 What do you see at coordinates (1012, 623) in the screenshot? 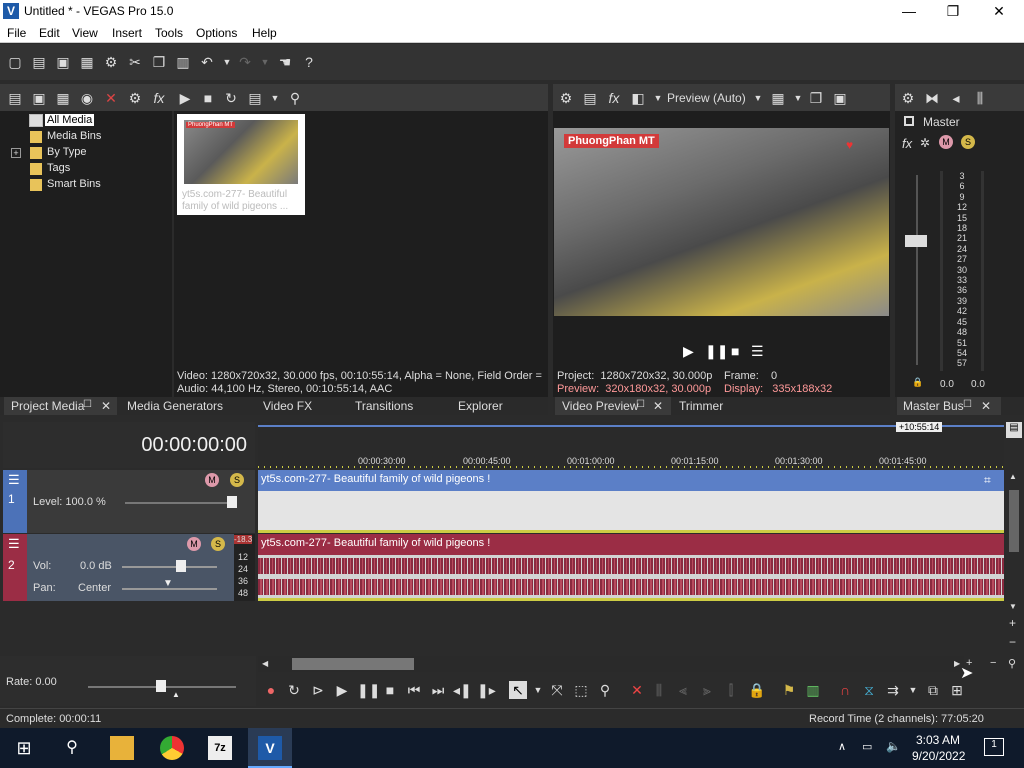
I see `zoom-in-vertical-icon: +` at bounding box center [1012, 623].